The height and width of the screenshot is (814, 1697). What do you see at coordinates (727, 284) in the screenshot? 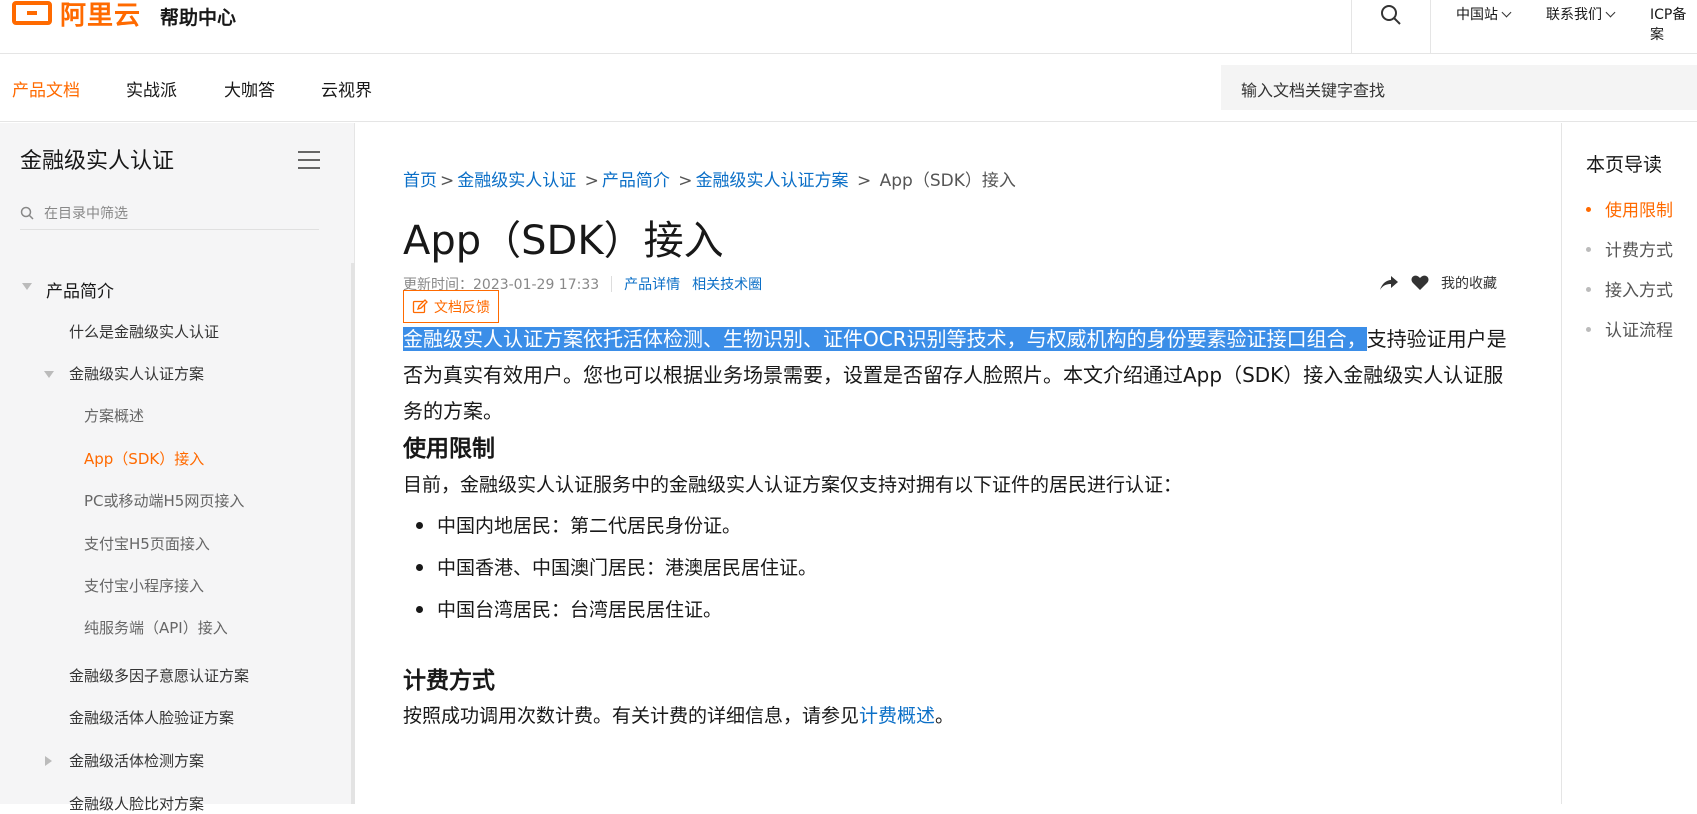
I see `tech-circle-link: 相关技术圈` at bounding box center [727, 284].